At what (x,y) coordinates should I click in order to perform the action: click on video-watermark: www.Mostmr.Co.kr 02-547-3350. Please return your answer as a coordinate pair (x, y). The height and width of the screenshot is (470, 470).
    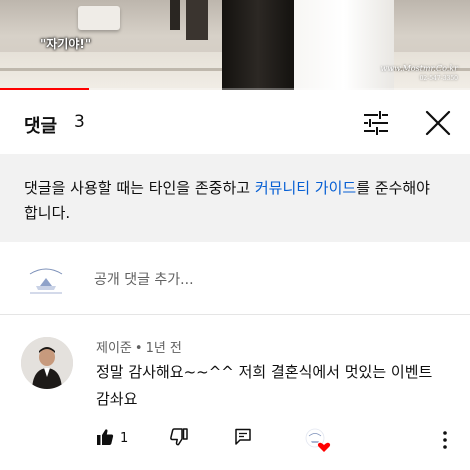
    Looking at the image, I should click on (419, 74).